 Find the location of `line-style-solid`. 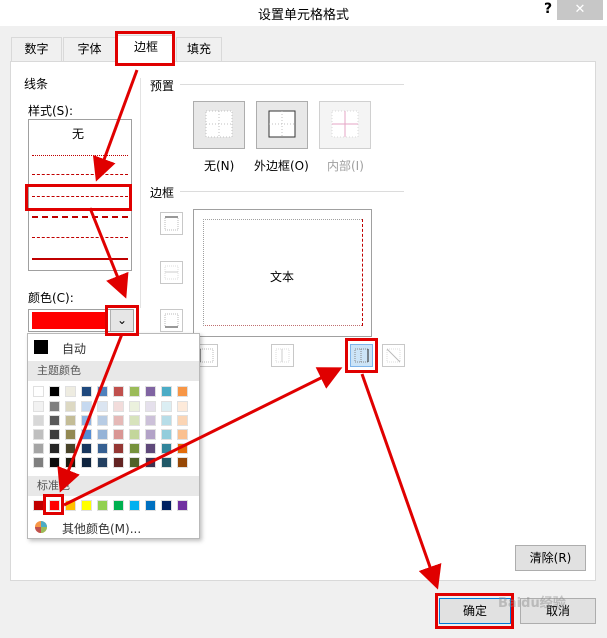

line-style-solid is located at coordinates (80, 259).